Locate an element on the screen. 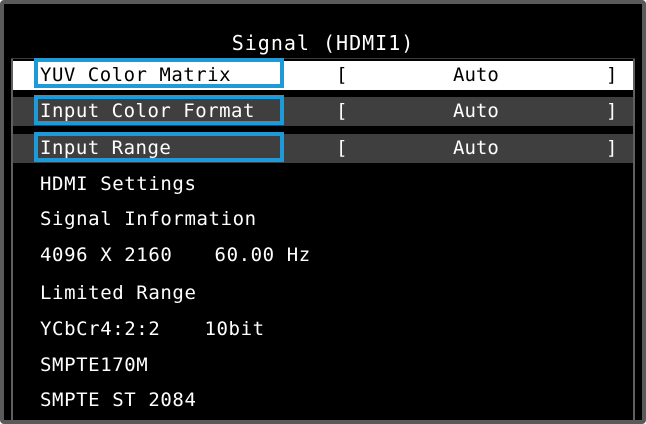 Image resolution: width=646 pixels, height=424 pixels. color-standard-value: SMPTE170M is located at coordinates (94, 365).